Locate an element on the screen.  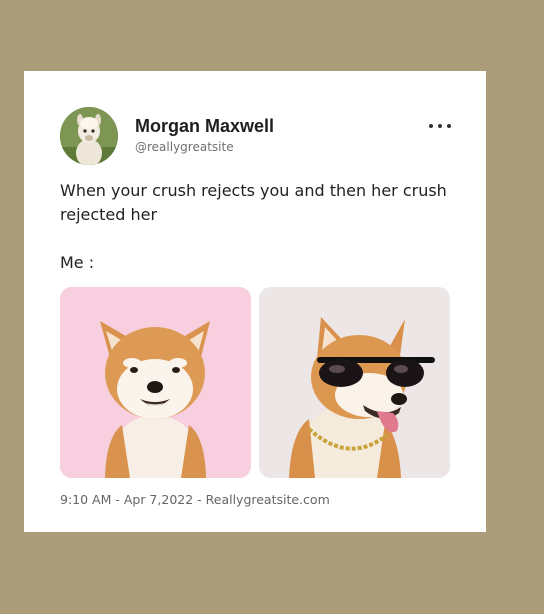
author-handle: @reallygreatsite is located at coordinates (184, 147).